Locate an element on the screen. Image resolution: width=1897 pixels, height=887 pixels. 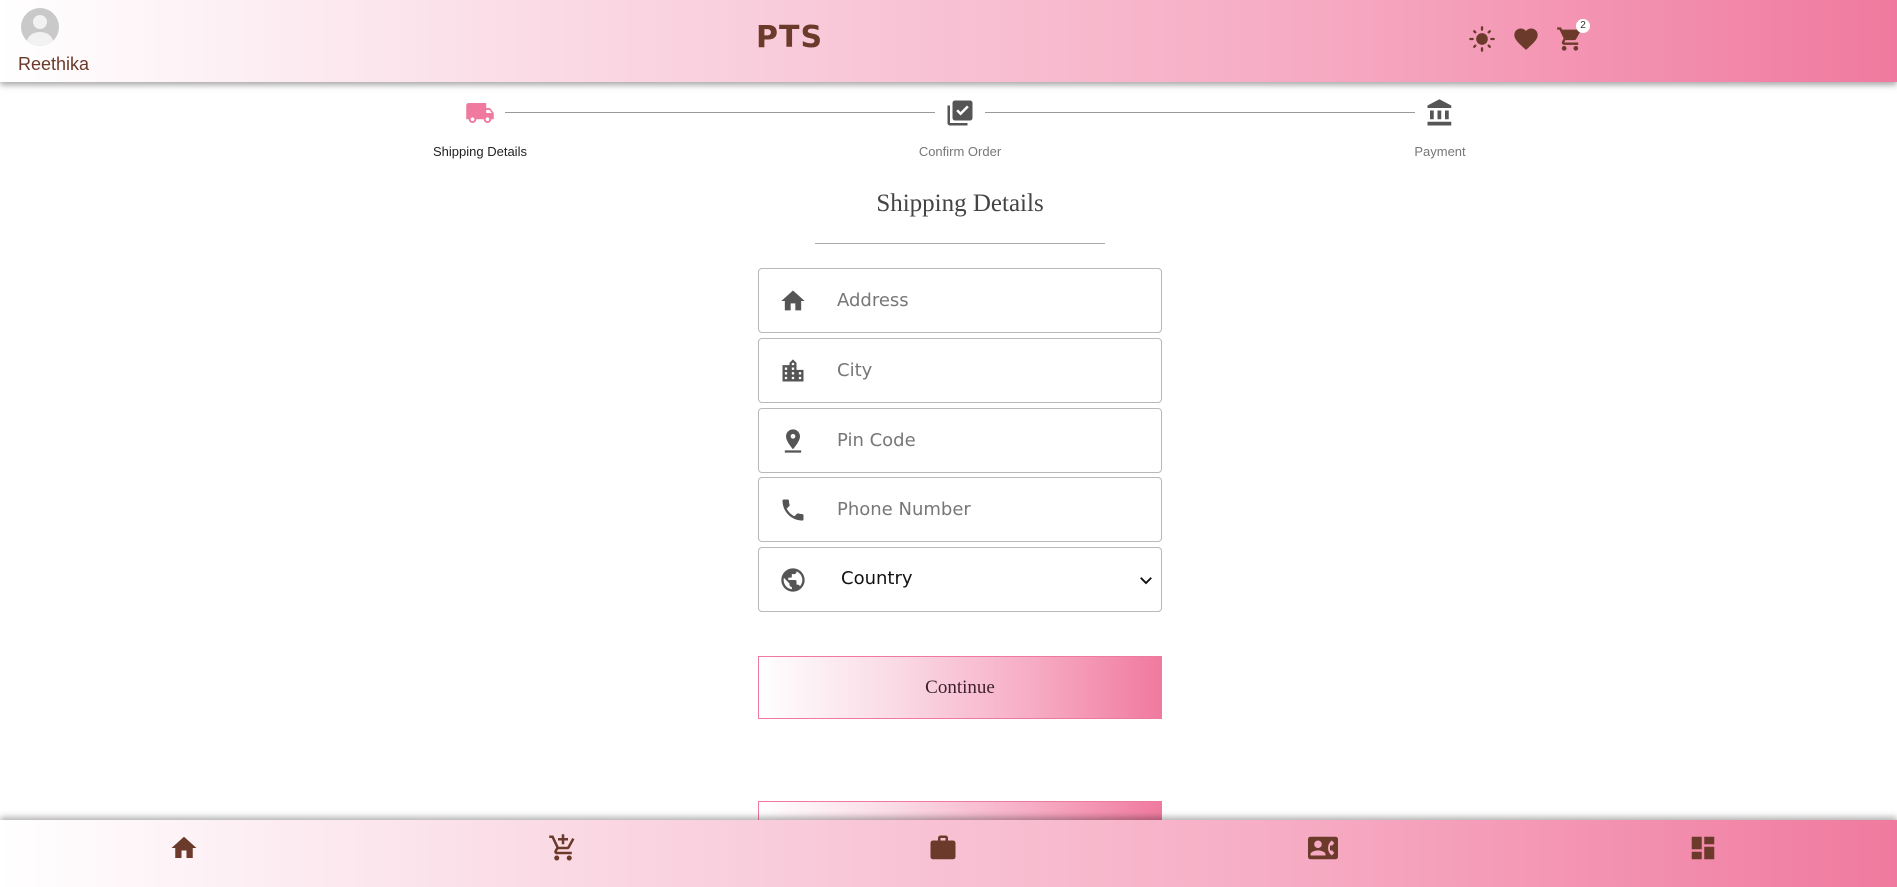
phone-input is located at coordinates (992, 509).